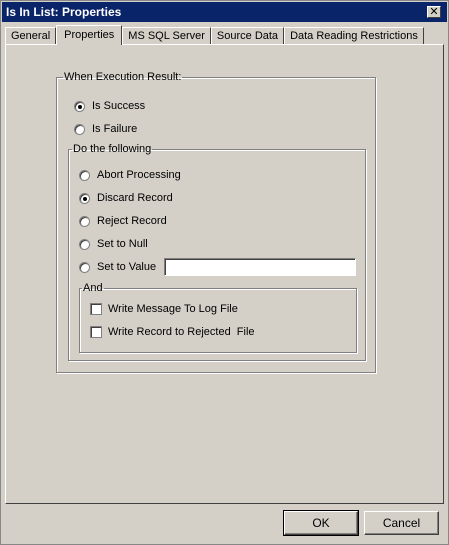 The height and width of the screenshot is (545, 449). I want to click on radio-is-success: Is Success, so click(109, 106).